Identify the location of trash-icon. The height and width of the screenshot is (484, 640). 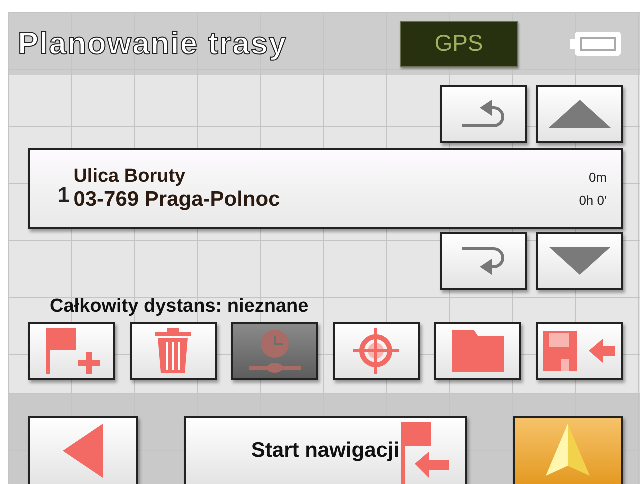
(173, 351).